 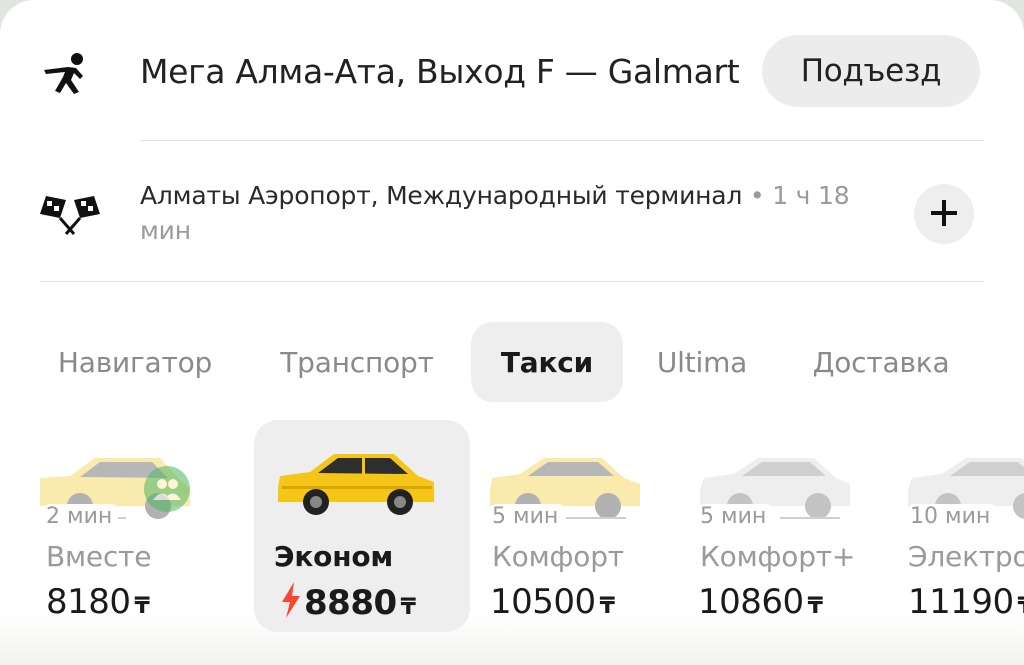 I want to click on tariff-name: Комфорт, so click(x=558, y=556).